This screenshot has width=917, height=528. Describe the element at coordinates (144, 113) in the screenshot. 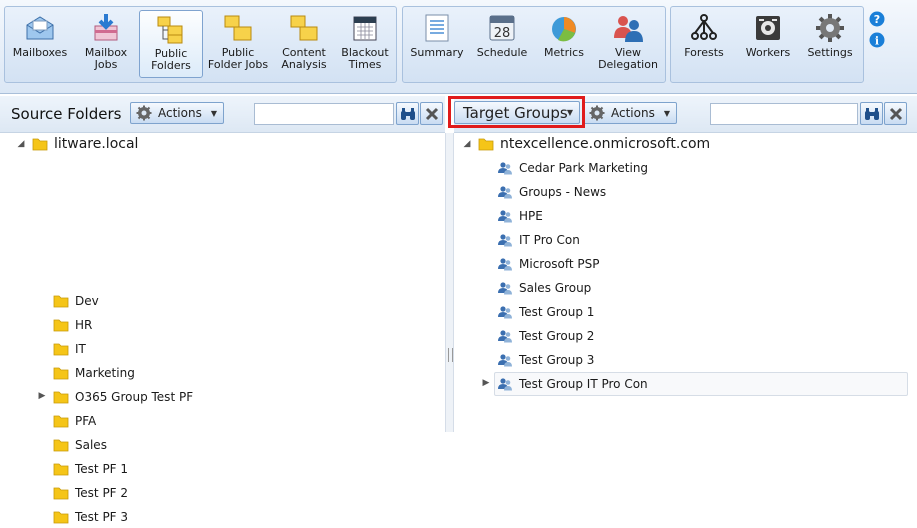

I see `gear-icon` at that location.